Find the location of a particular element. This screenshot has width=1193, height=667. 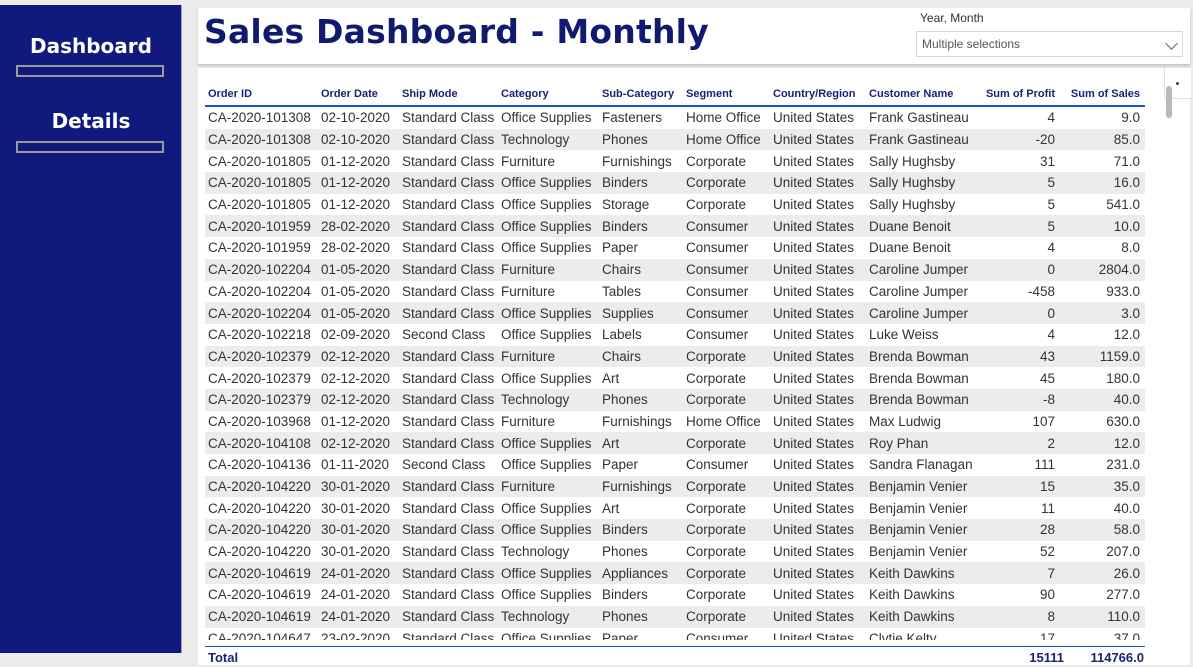

table-cell: CA-2020-102204 is located at coordinates (259, 291).